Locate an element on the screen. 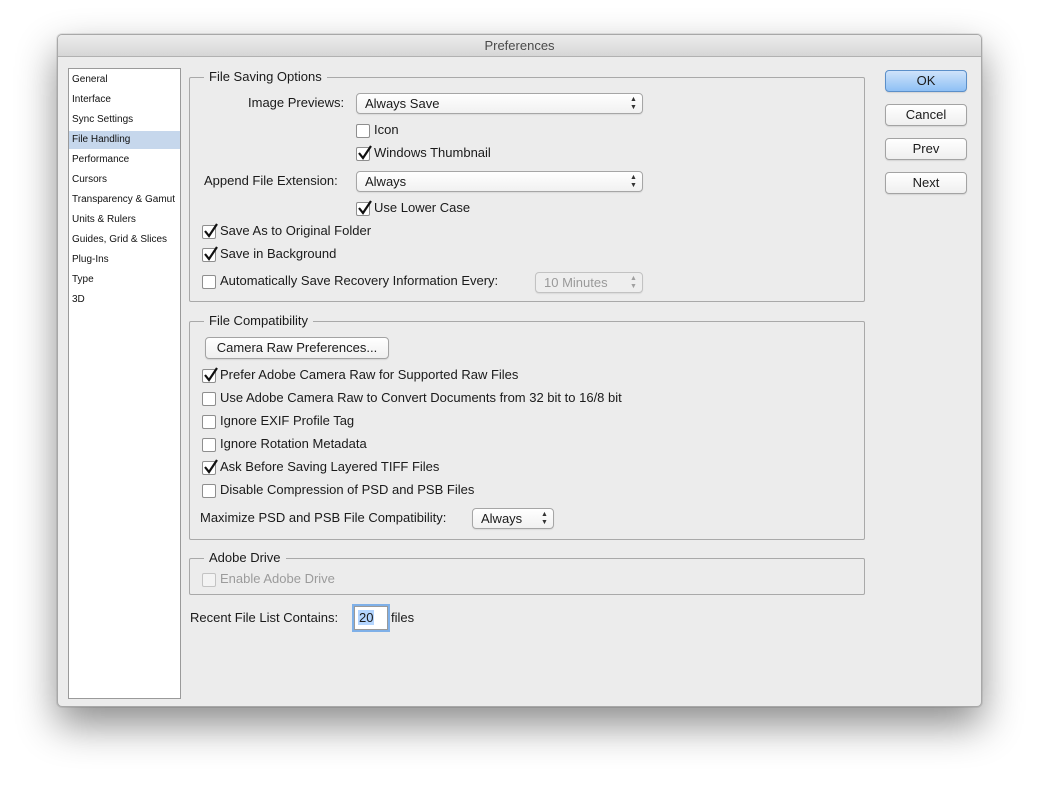  append-file-extension-value: Always is located at coordinates (386, 181).